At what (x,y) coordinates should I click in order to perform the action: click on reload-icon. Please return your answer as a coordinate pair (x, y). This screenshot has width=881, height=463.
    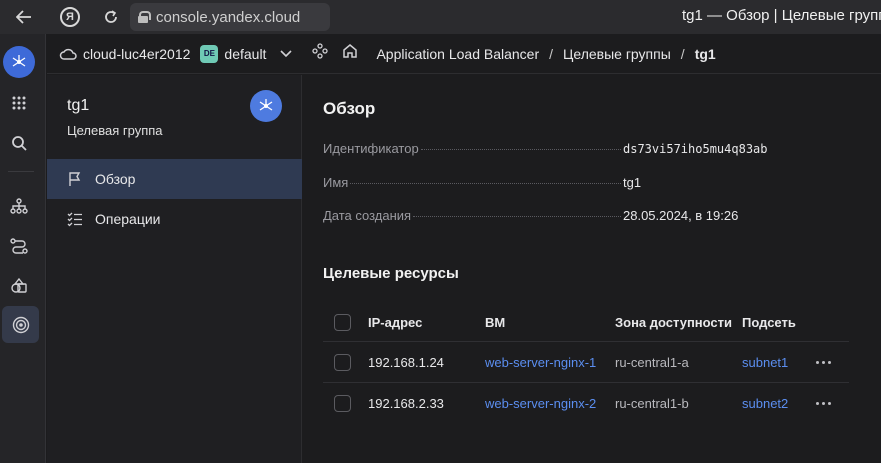
    Looking at the image, I should click on (111, 17).